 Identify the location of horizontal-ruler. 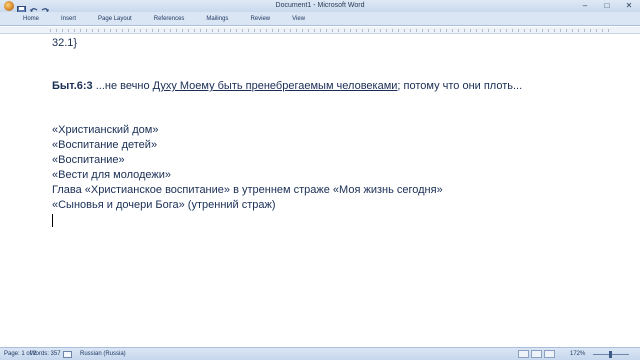
(320, 30).